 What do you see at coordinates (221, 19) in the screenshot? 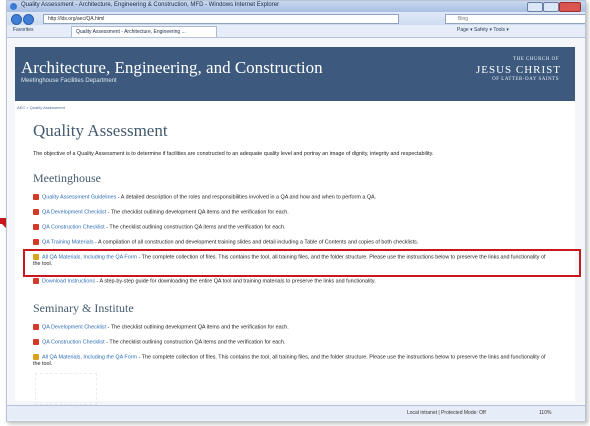
I see `url-input: http://lds.org/aec/QA.html` at bounding box center [221, 19].